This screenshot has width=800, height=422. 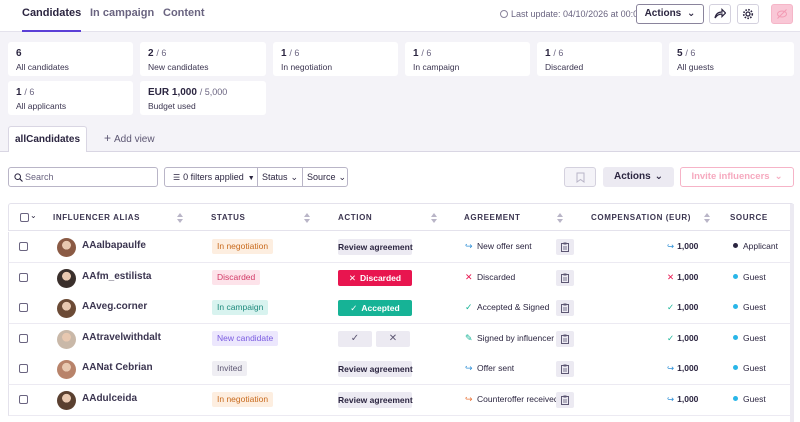 I want to click on agreement-status: ↪ Offer sent, so click(x=490, y=368).